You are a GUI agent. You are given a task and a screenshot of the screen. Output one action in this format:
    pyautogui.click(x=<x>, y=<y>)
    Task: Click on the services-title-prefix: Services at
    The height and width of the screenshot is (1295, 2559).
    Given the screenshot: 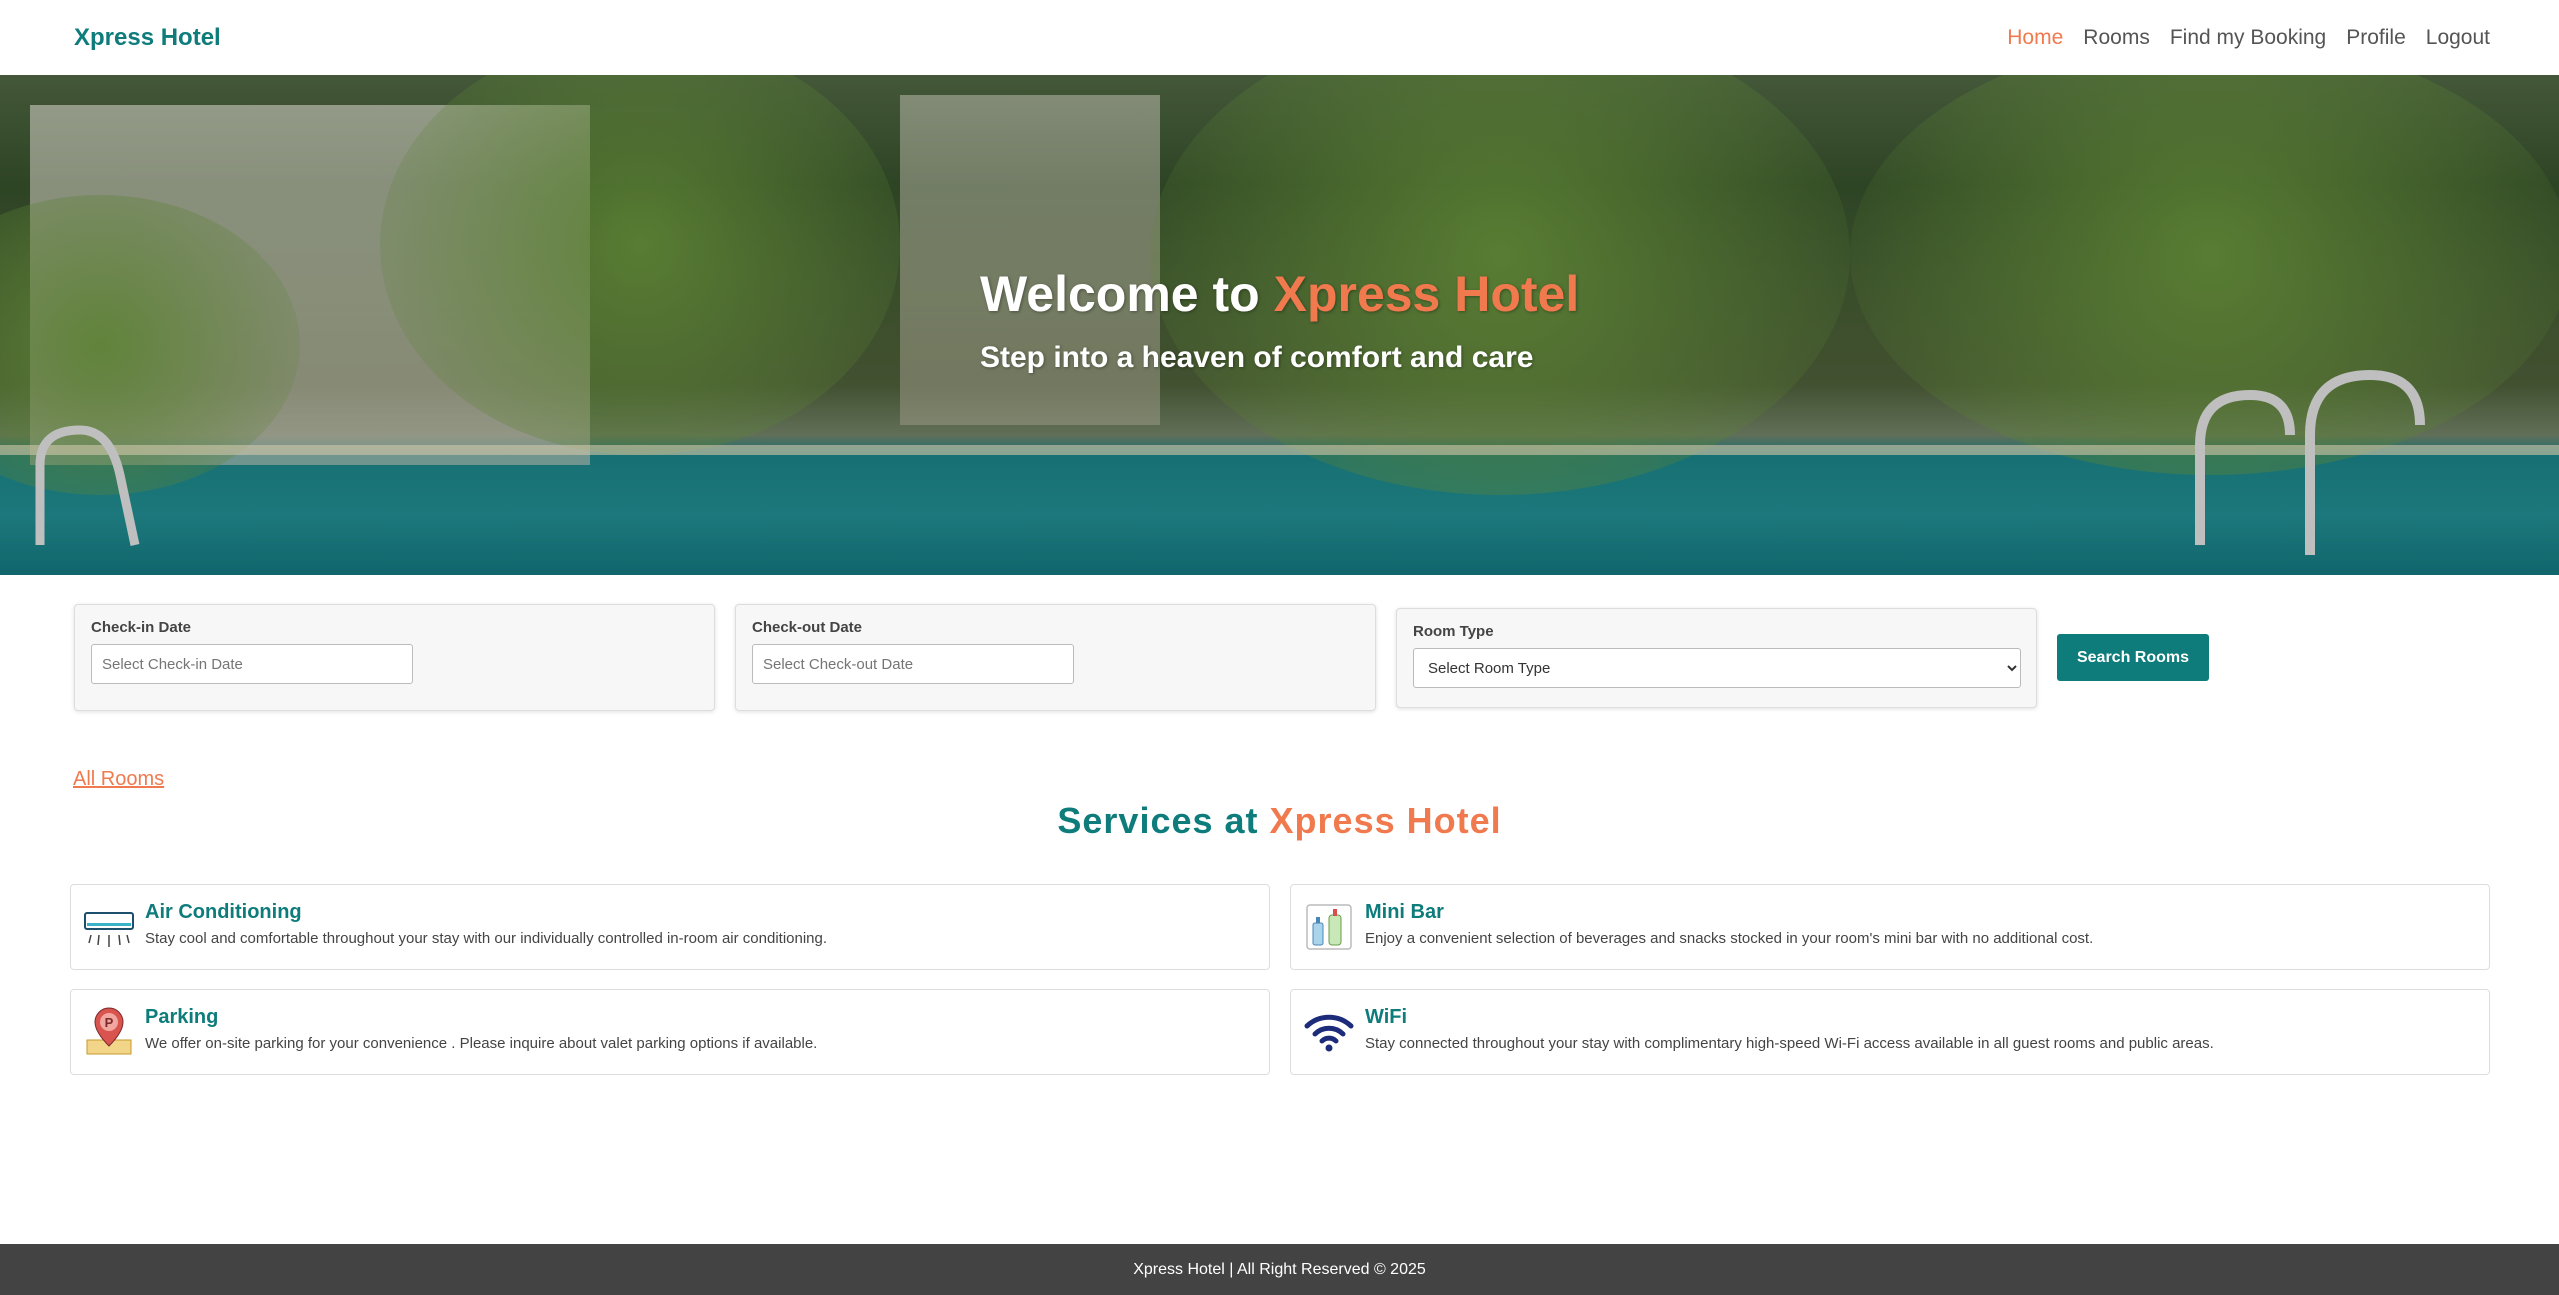 What is the action you would take?
    pyautogui.click(x=1158, y=820)
    